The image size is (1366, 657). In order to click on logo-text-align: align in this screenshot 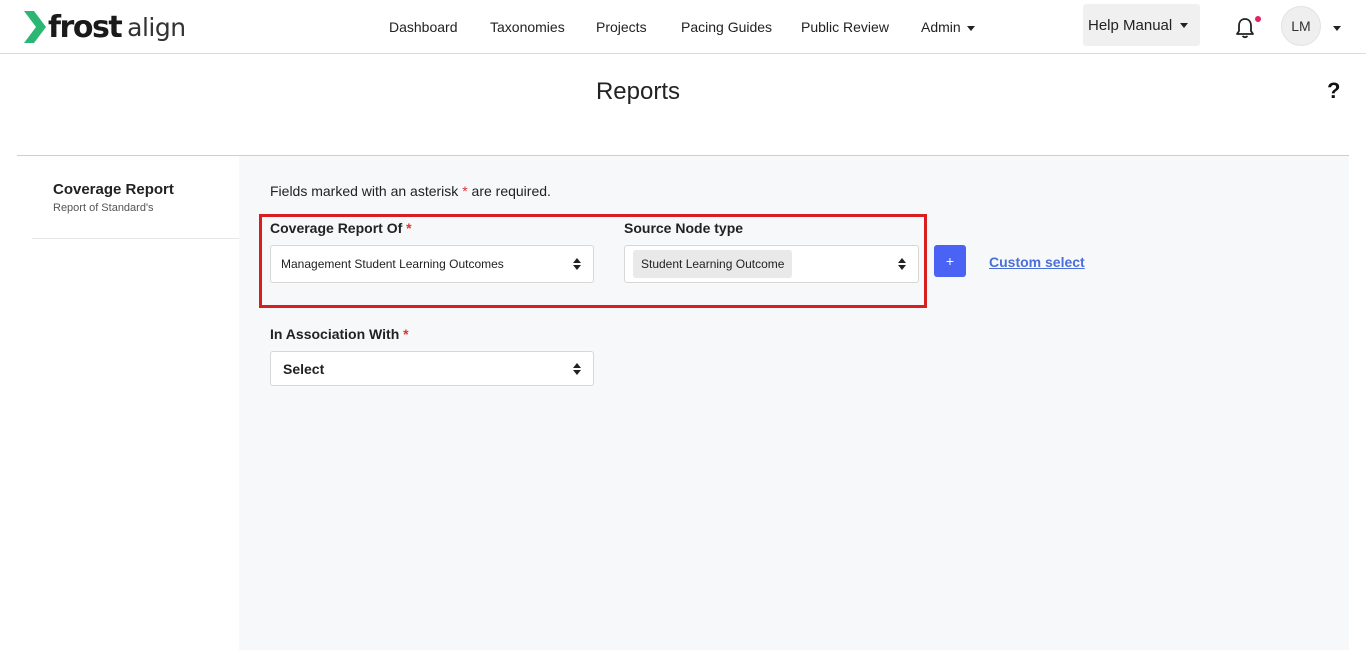, I will do `click(156, 27)`.